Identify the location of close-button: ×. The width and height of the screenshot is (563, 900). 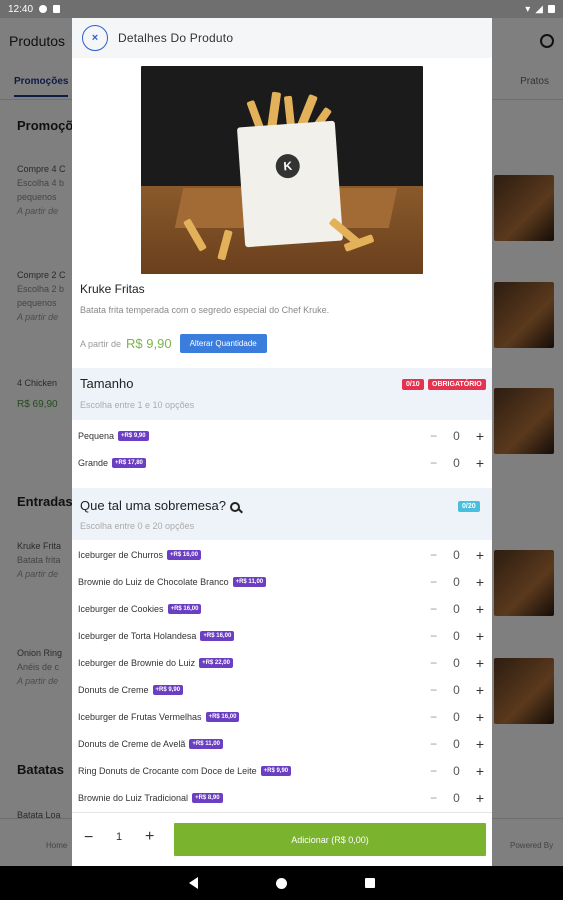
(95, 38).